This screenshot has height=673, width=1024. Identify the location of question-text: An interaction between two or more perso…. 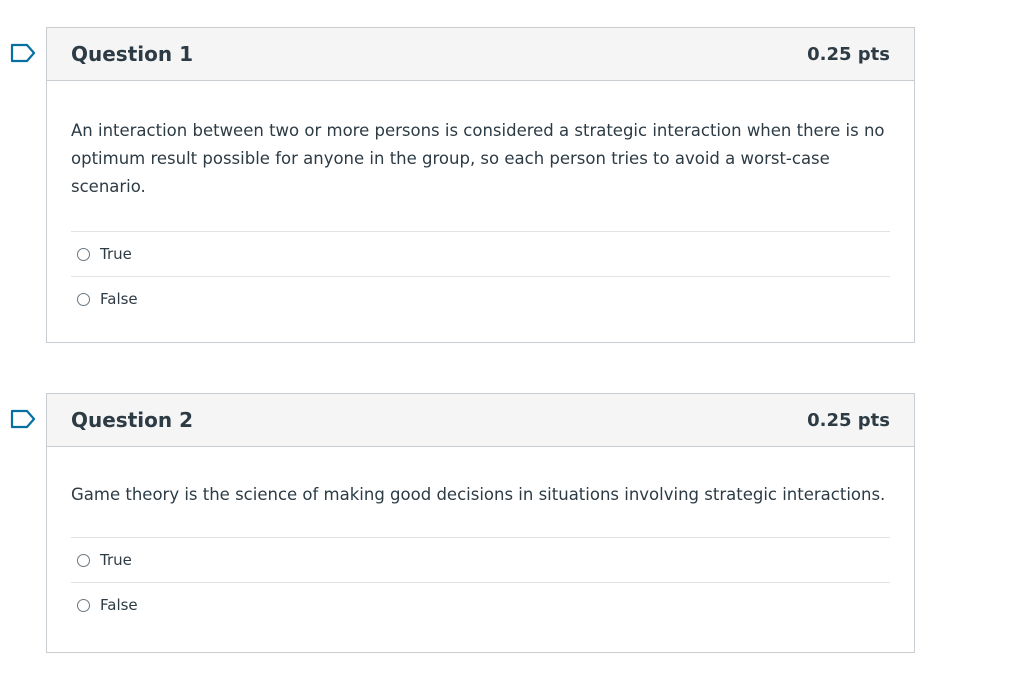
(478, 158).